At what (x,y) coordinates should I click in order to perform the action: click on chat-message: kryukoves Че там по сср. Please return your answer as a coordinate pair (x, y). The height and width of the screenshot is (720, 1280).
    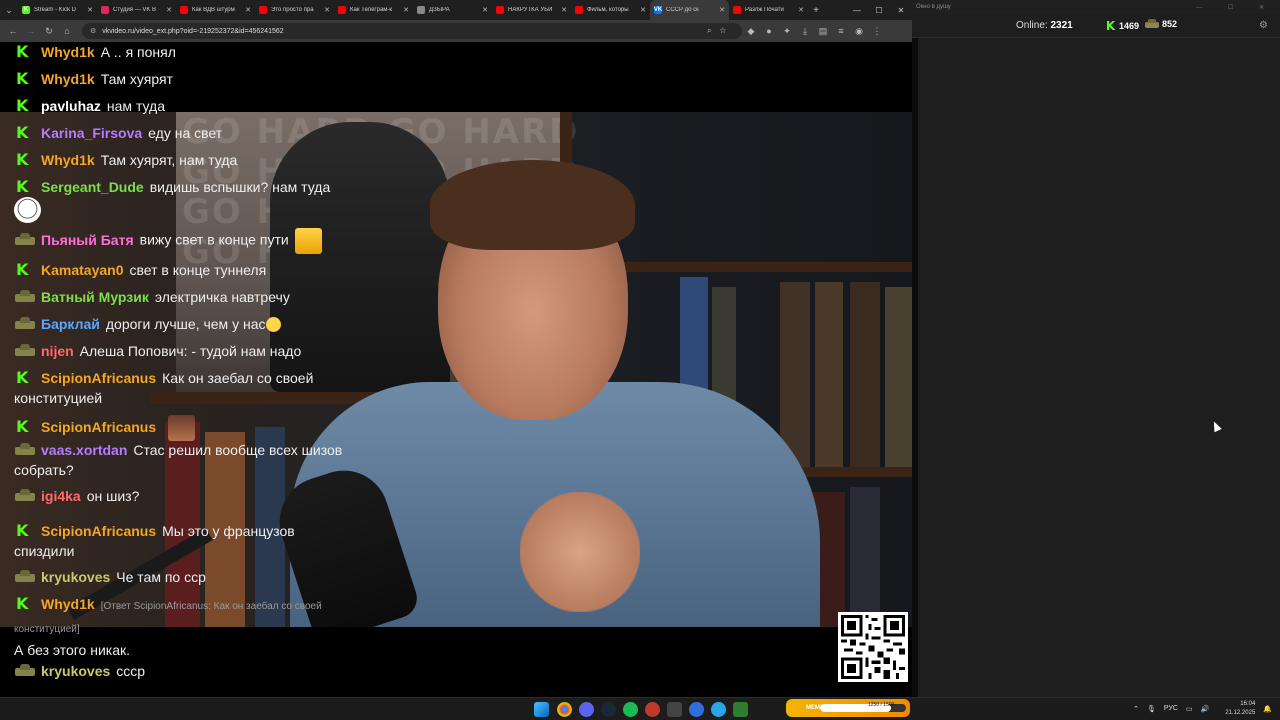
    Looking at the image, I should click on (186, 577).